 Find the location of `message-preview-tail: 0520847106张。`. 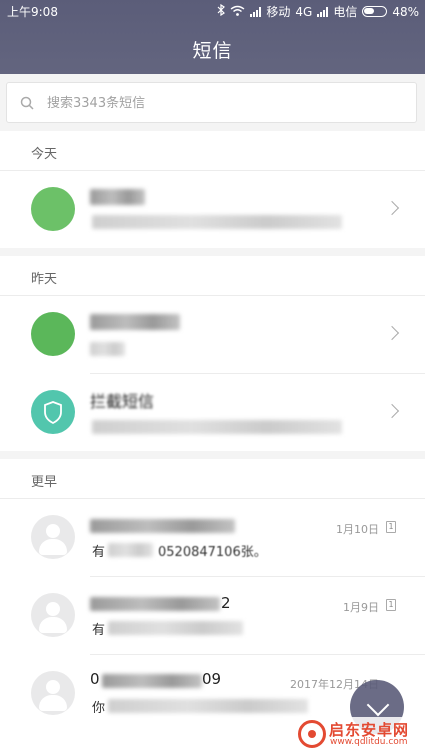

message-preview-tail: 0520847106张。 is located at coordinates (212, 552).